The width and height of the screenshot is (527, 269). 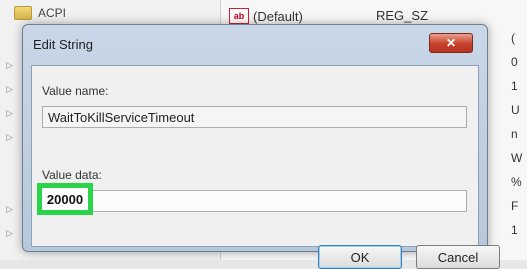 I want to click on value-data-highlight: 20000, so click(x=65, y=199).